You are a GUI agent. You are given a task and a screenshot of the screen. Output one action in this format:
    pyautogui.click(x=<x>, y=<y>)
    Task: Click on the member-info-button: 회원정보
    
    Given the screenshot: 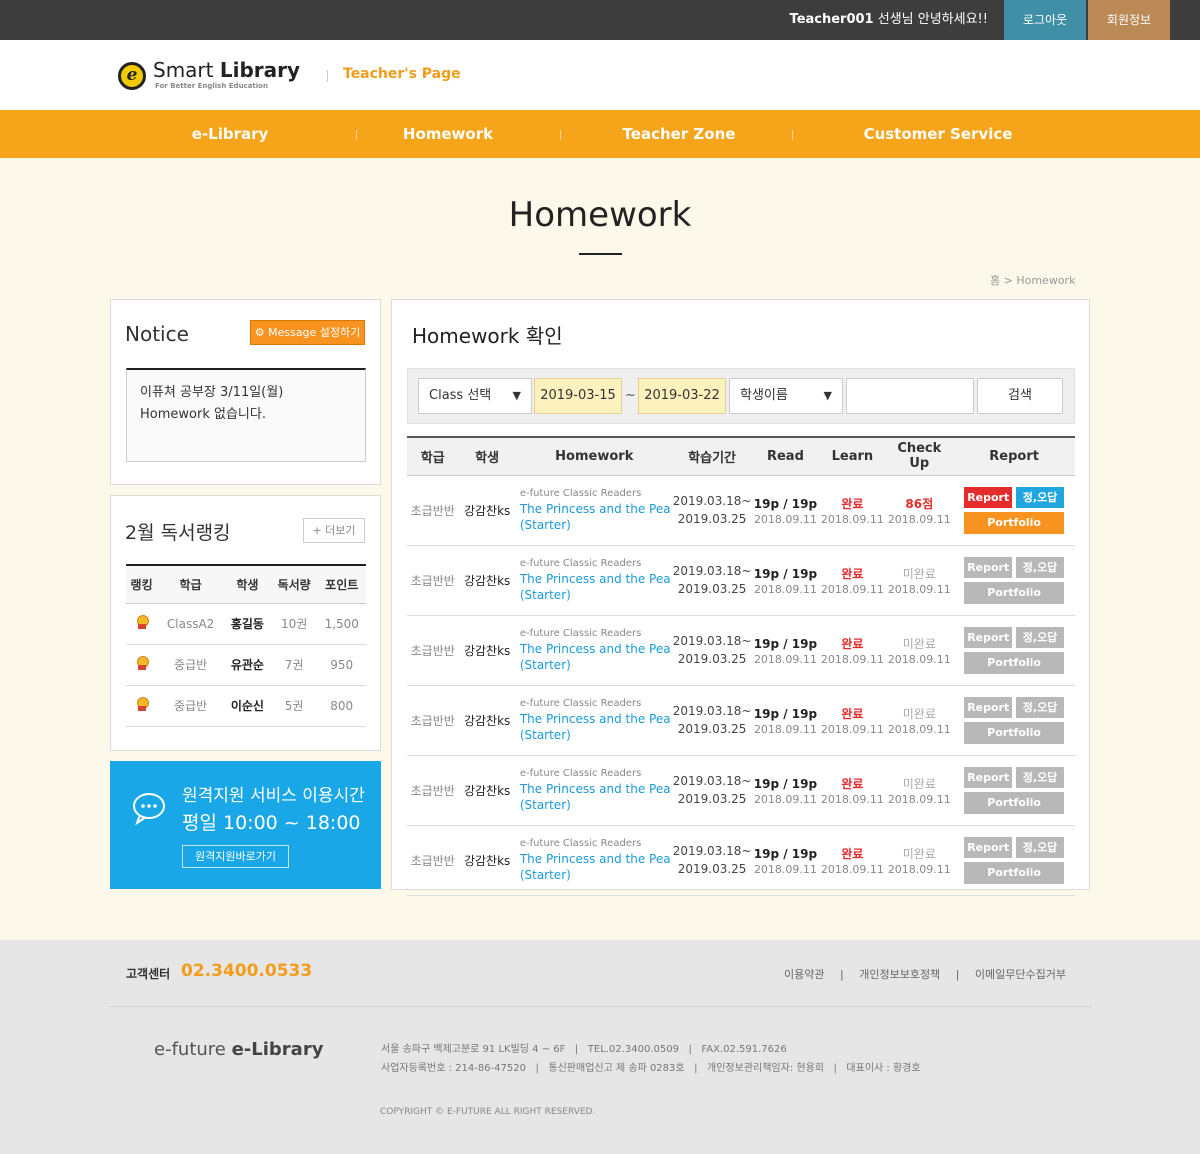 What is the action you would take?
    pyautogui.click(x=1129, y=20)
    